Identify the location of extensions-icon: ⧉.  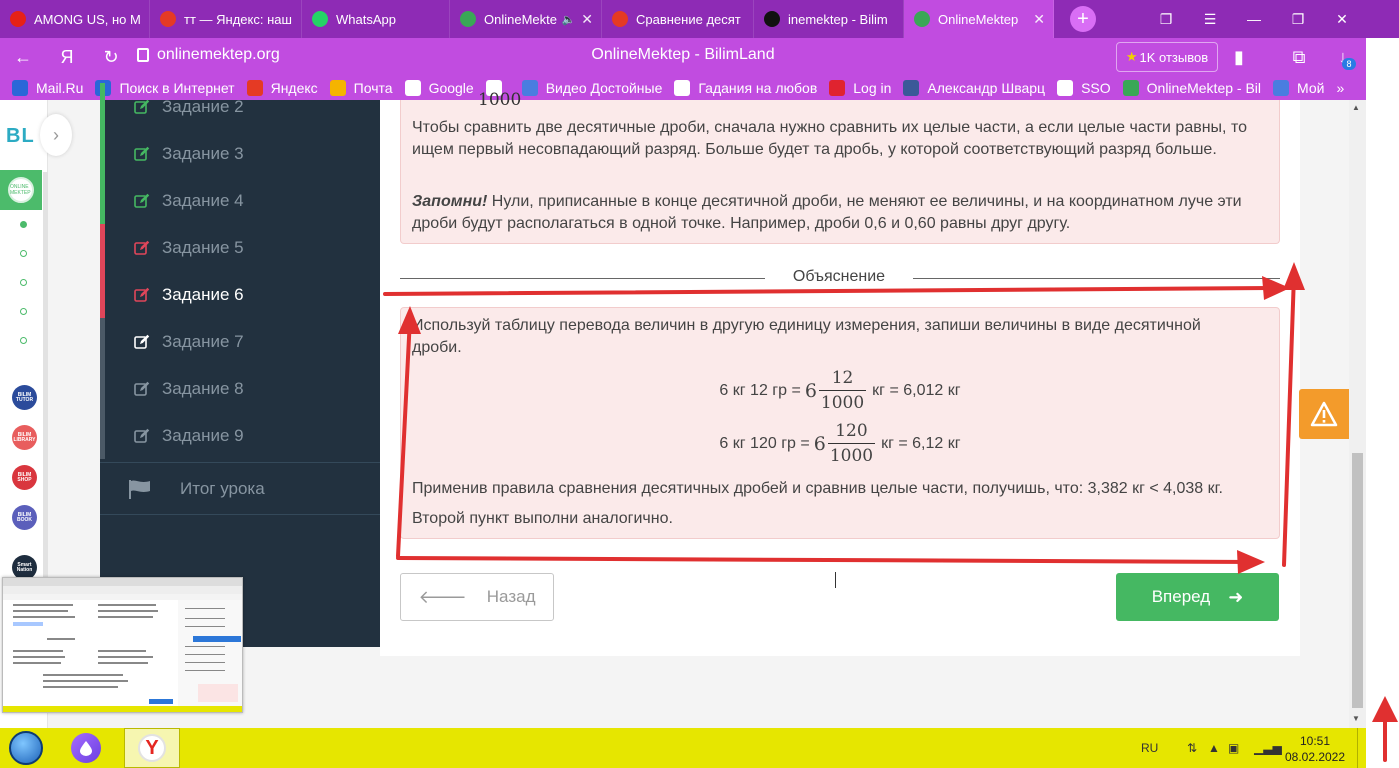
(1299, 57).